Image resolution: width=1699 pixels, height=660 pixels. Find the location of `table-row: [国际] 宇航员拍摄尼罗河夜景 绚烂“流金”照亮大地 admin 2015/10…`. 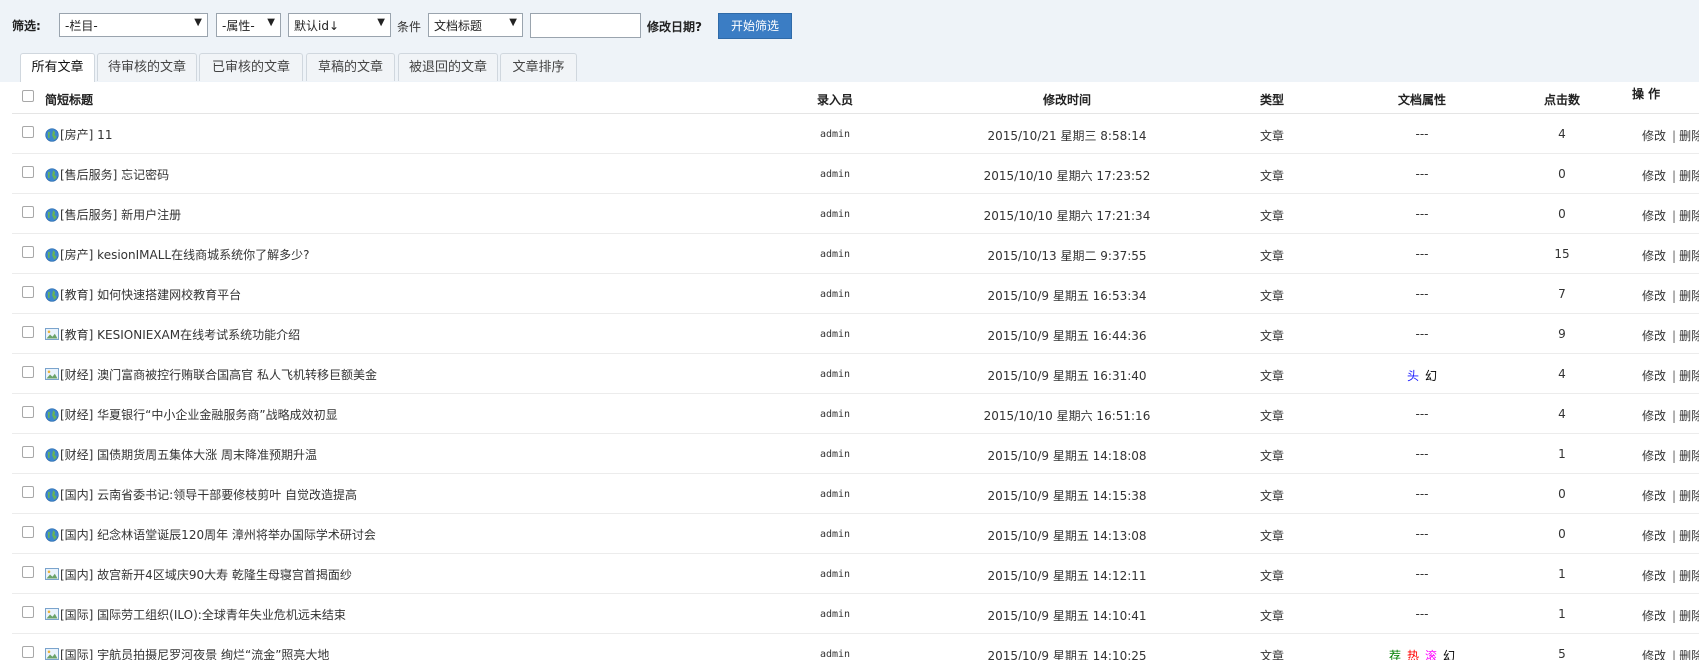

table-row: [国际] 宇航员拍摄尼罗河夜景 绚烂“流金”照亮大地 admin 2015/10… is located at coordinates (855, 647).